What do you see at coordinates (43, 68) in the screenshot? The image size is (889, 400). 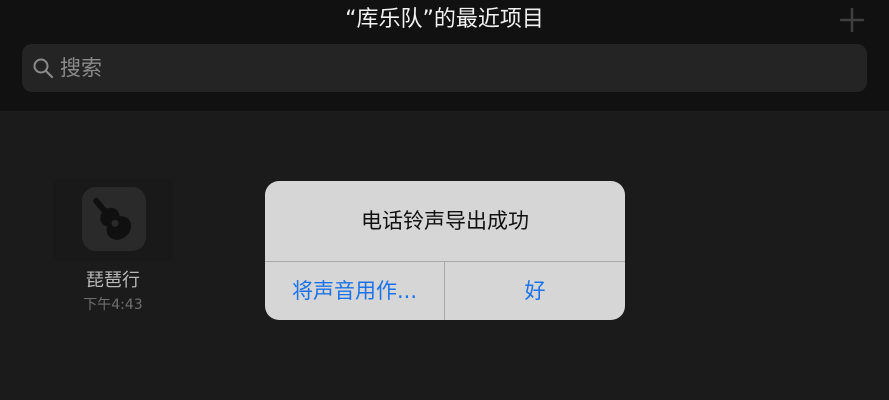 I see `search-icon` at bounding box center [43, 68].